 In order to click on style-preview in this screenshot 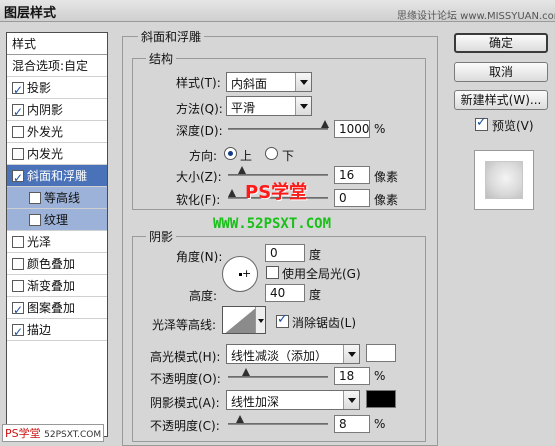, I will do `click(504, 180)`.